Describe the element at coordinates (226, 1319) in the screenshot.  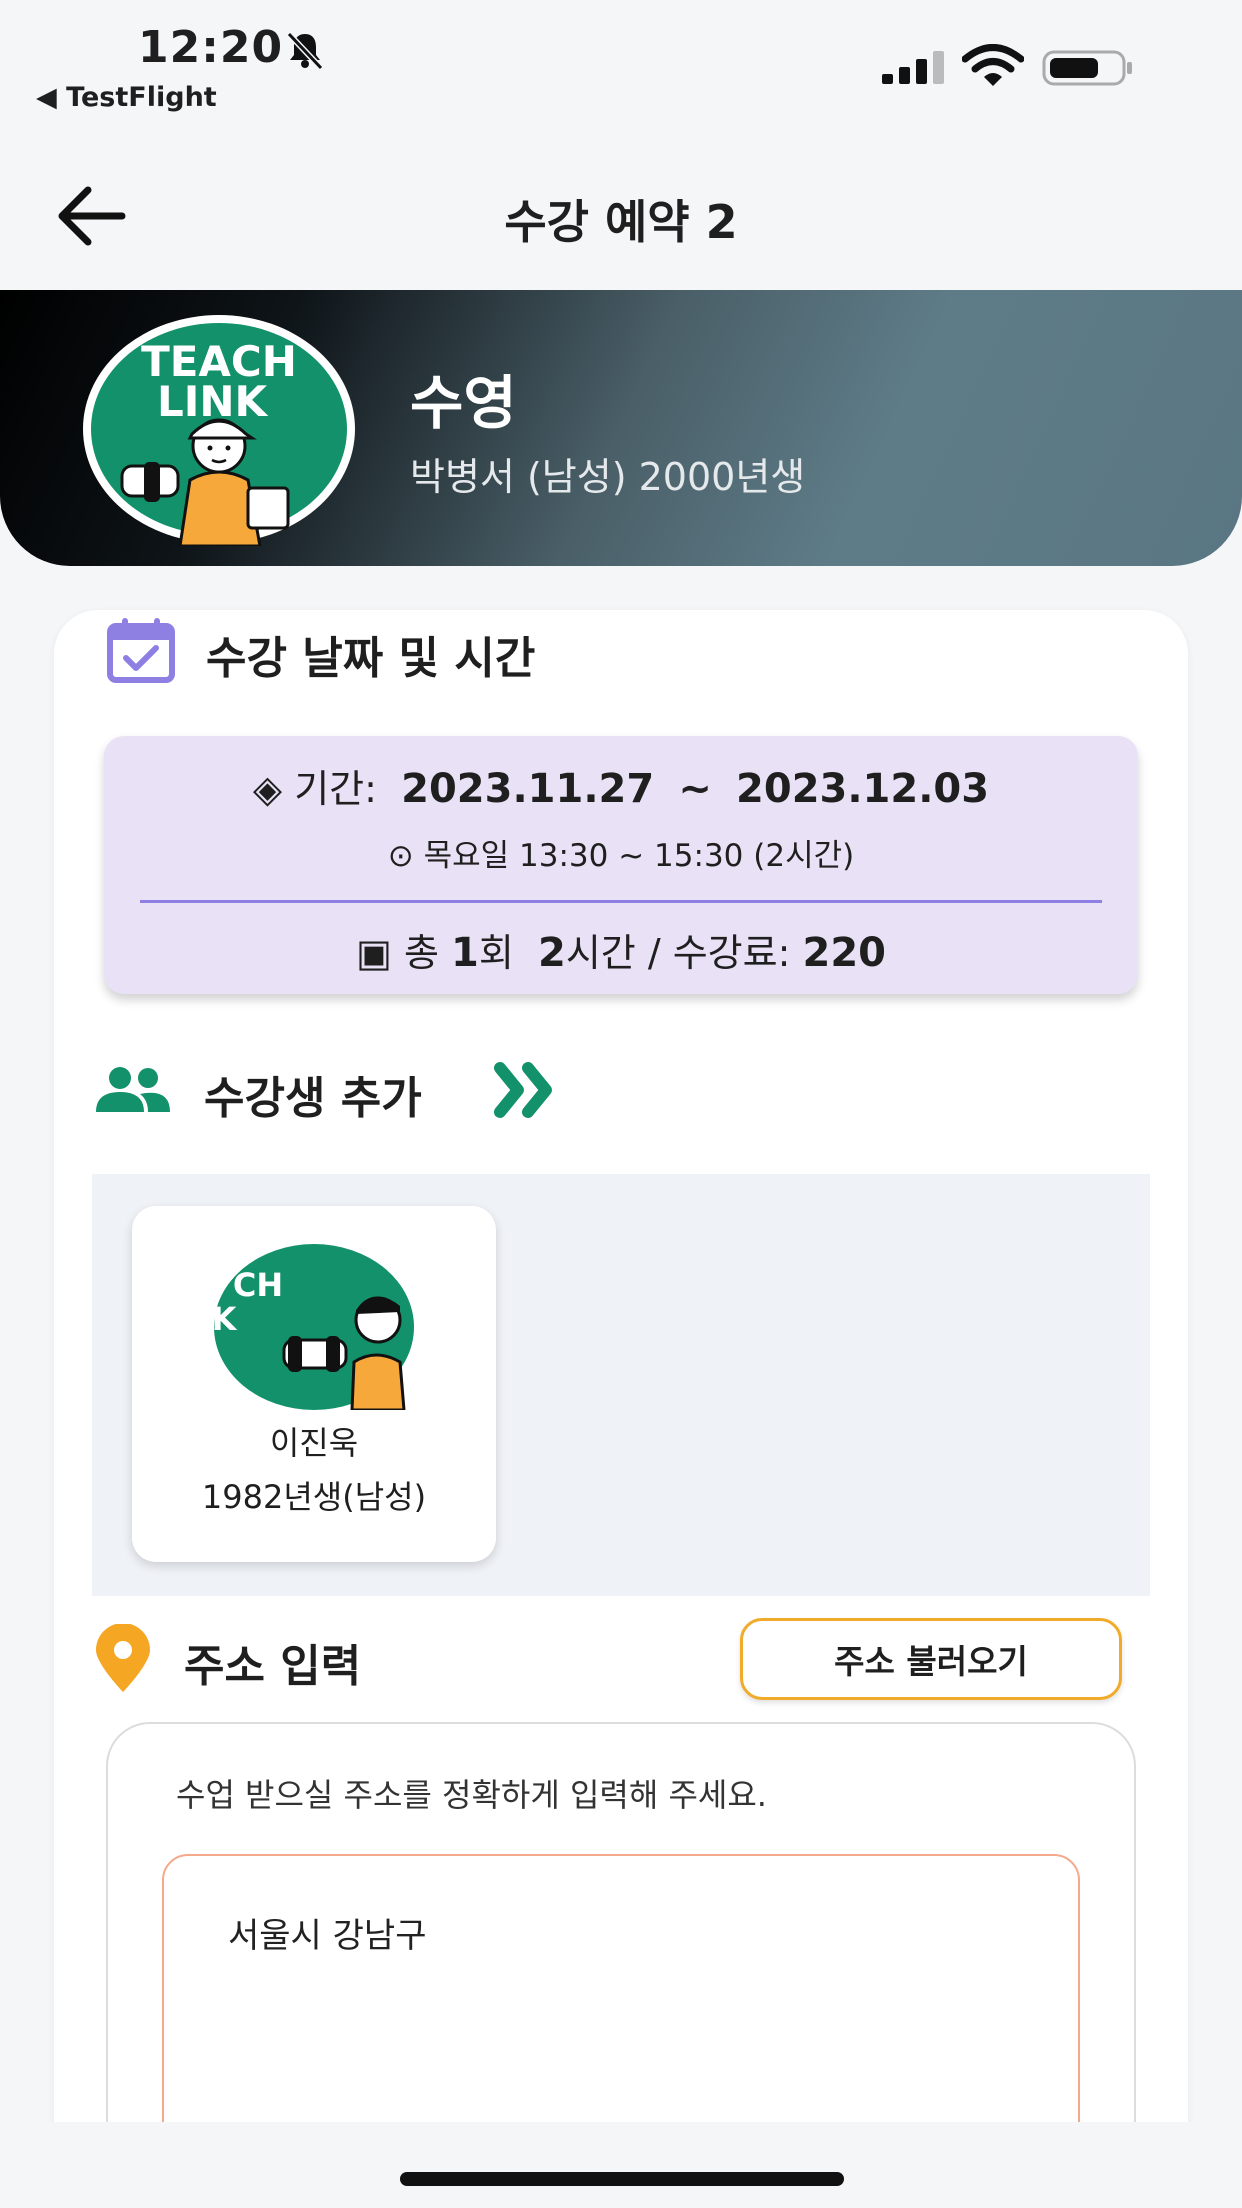
I see `student-avatar-logo-line2: K` at that location.